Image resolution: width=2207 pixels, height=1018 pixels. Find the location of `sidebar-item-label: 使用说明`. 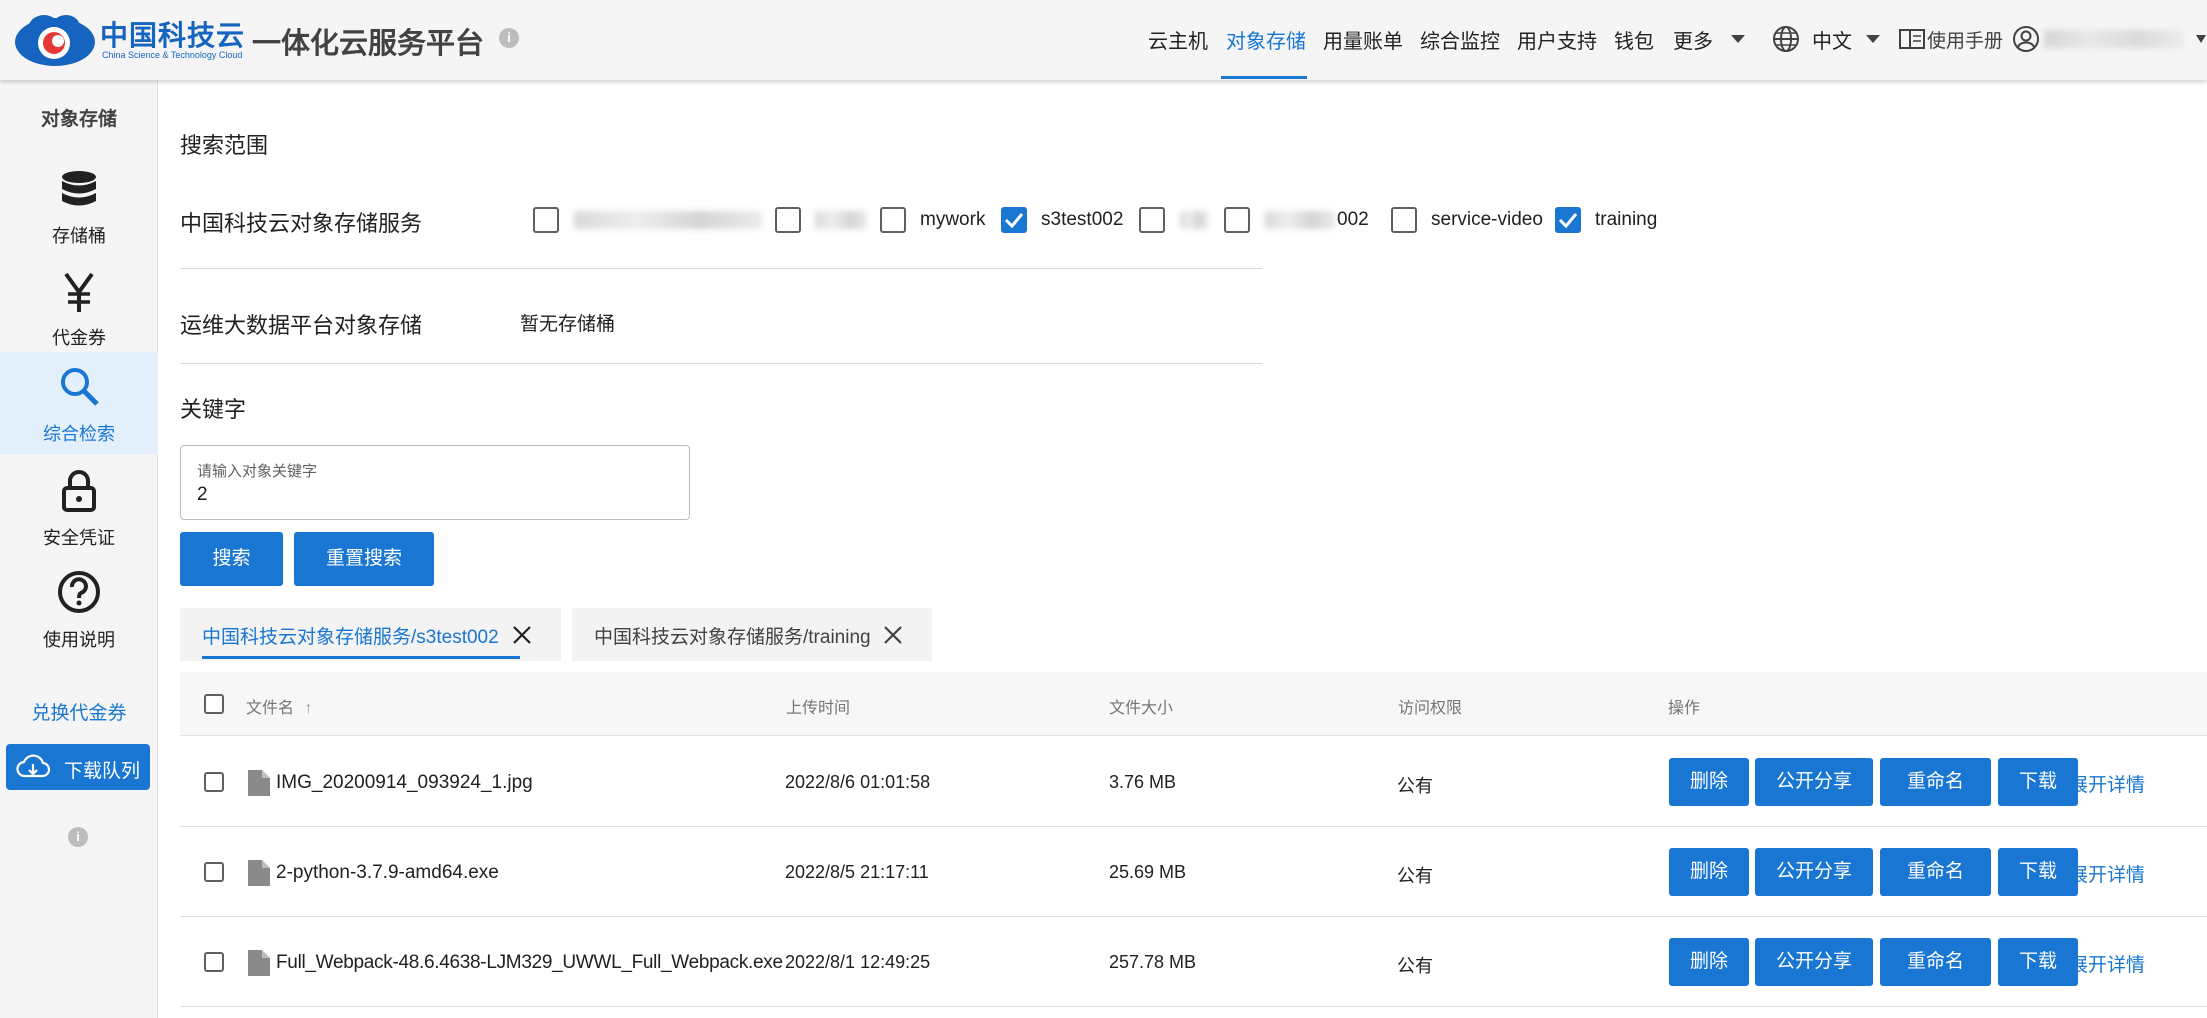

sidebar-item-label: 使用说明 is located at coordinates (79, 640).